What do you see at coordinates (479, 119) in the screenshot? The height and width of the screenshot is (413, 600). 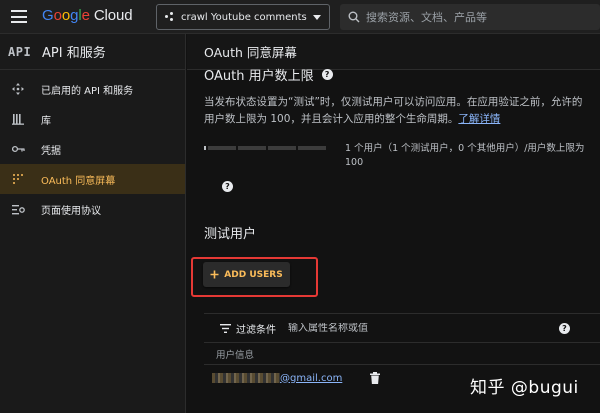 I see `learn-more-link: 了解详情` at bounding box center [479, 119].